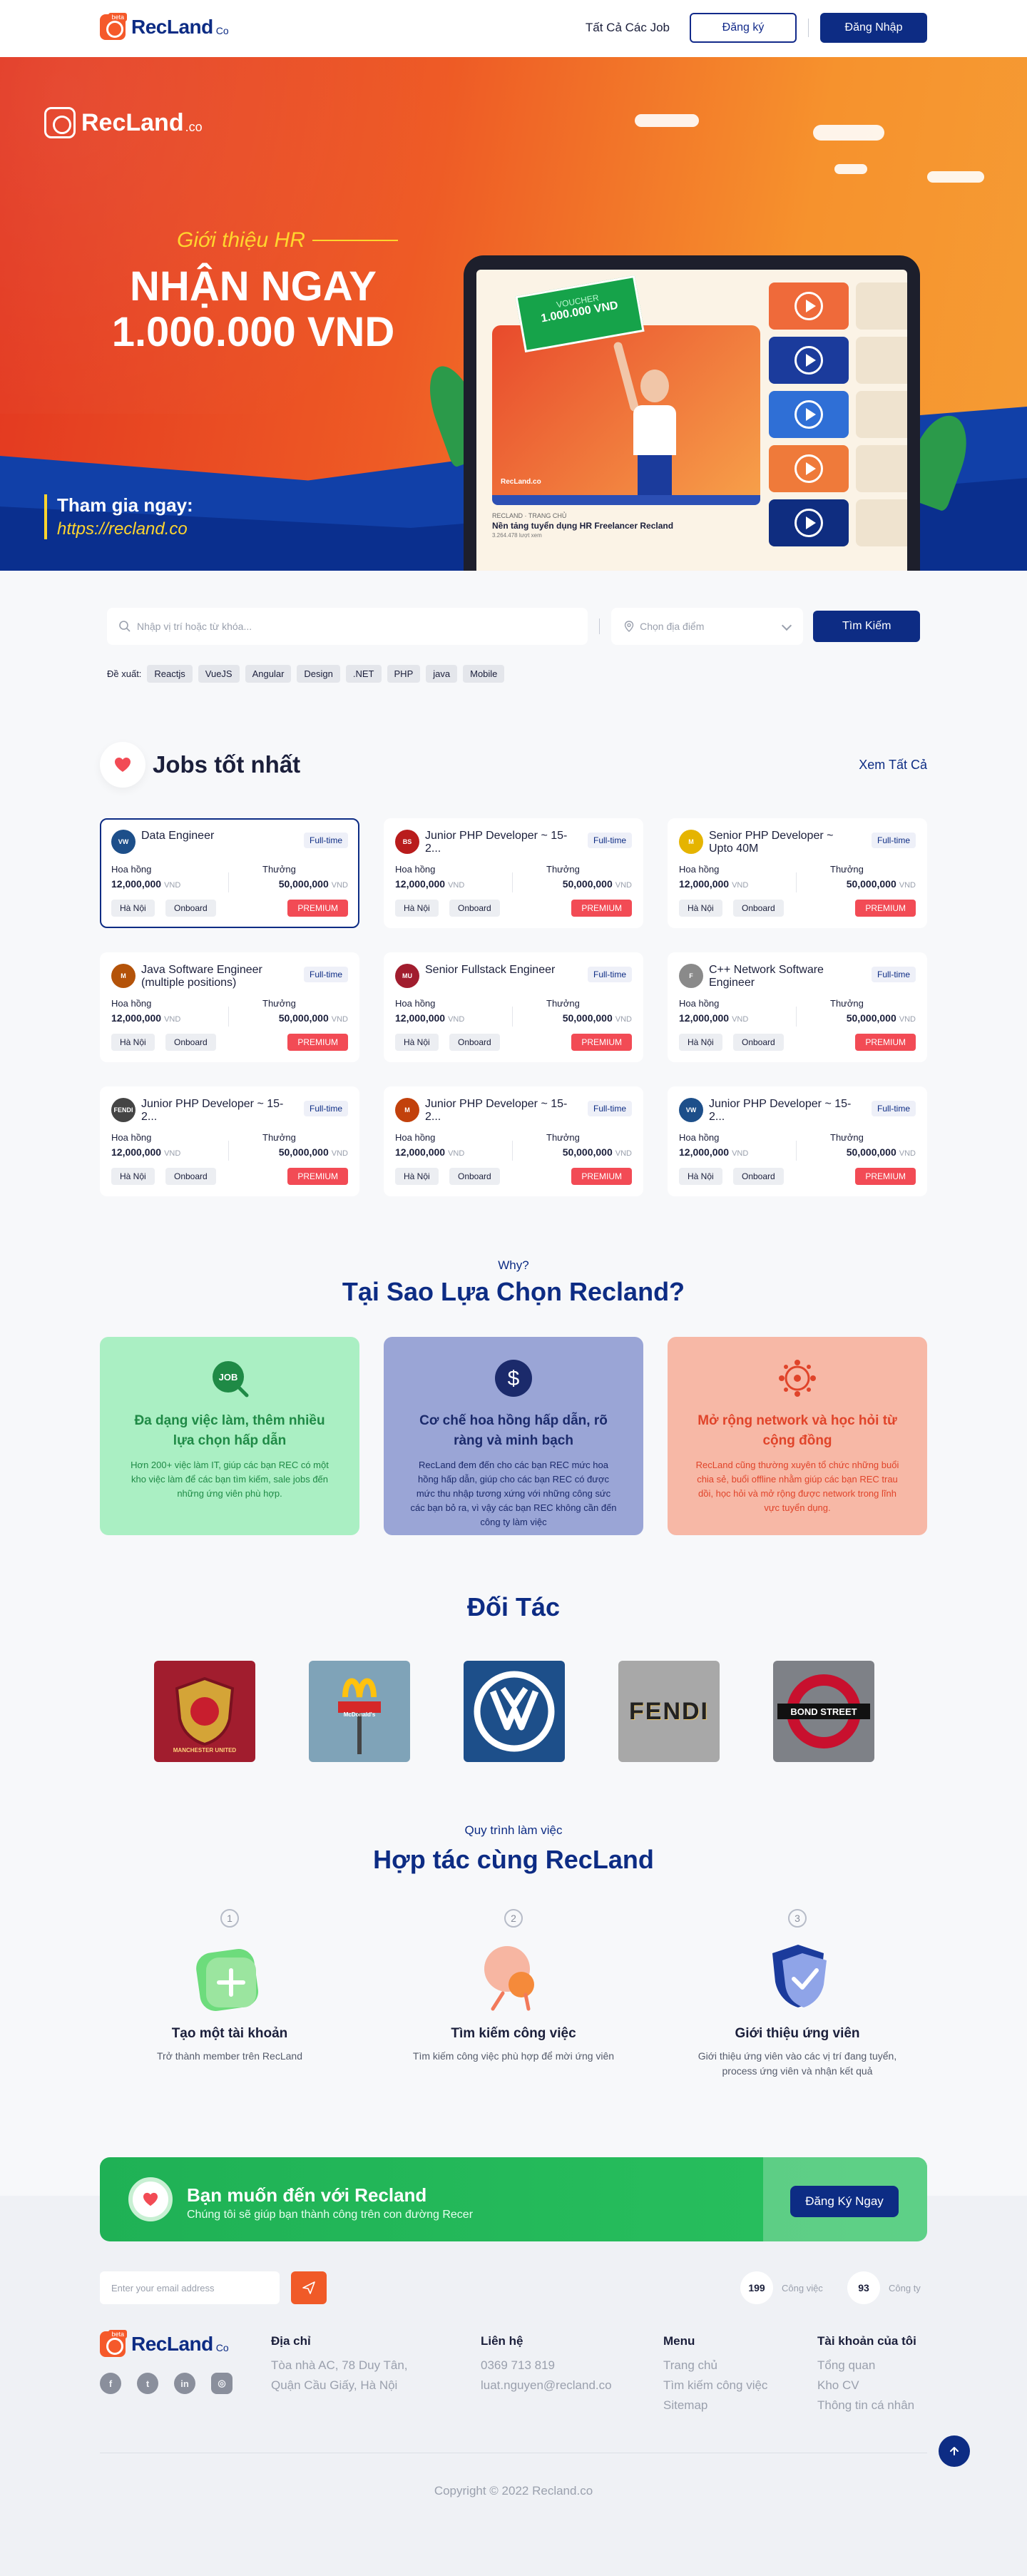 This screenshot has width=1027, height=2576. What do you see at coordinates (955, 2451) in the screenshot?
I see `scroll-top-button` at bounding box center [955, 2451].